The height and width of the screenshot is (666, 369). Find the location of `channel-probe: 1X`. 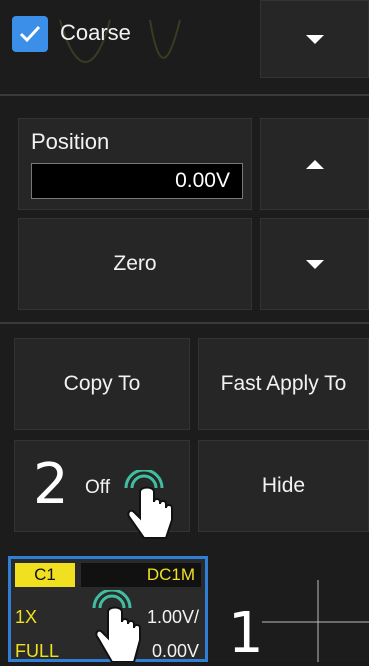

channel-probe: 1X is located at coordinates (26, 617).